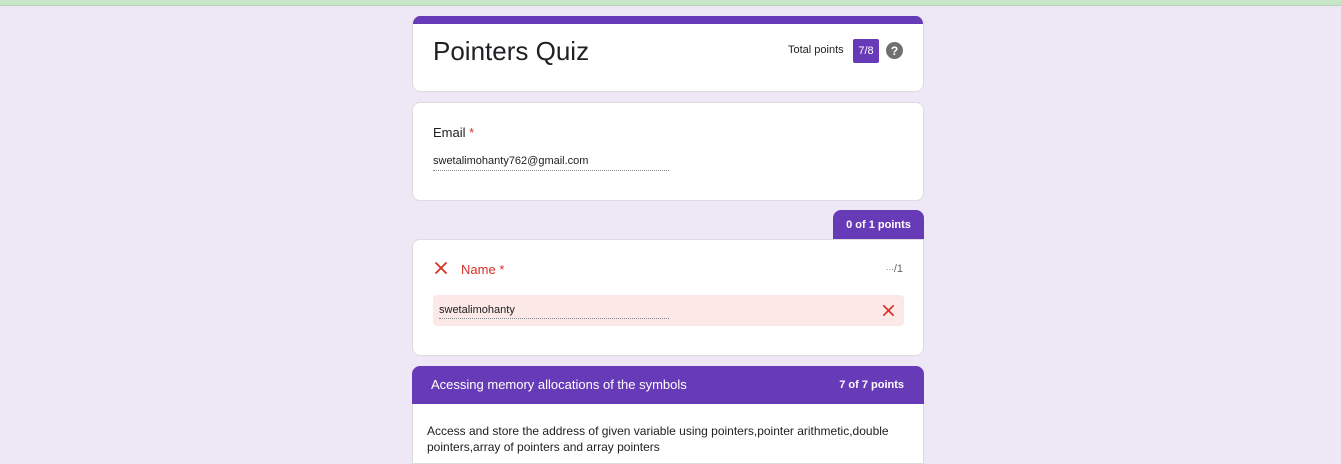 This screenshot has height=464, width=1341. What do you see at coordinates (551, 163) in the screenshot?
I see `email-field: swetalimohanty762@gmail.com` at bounding box center [551, 163].